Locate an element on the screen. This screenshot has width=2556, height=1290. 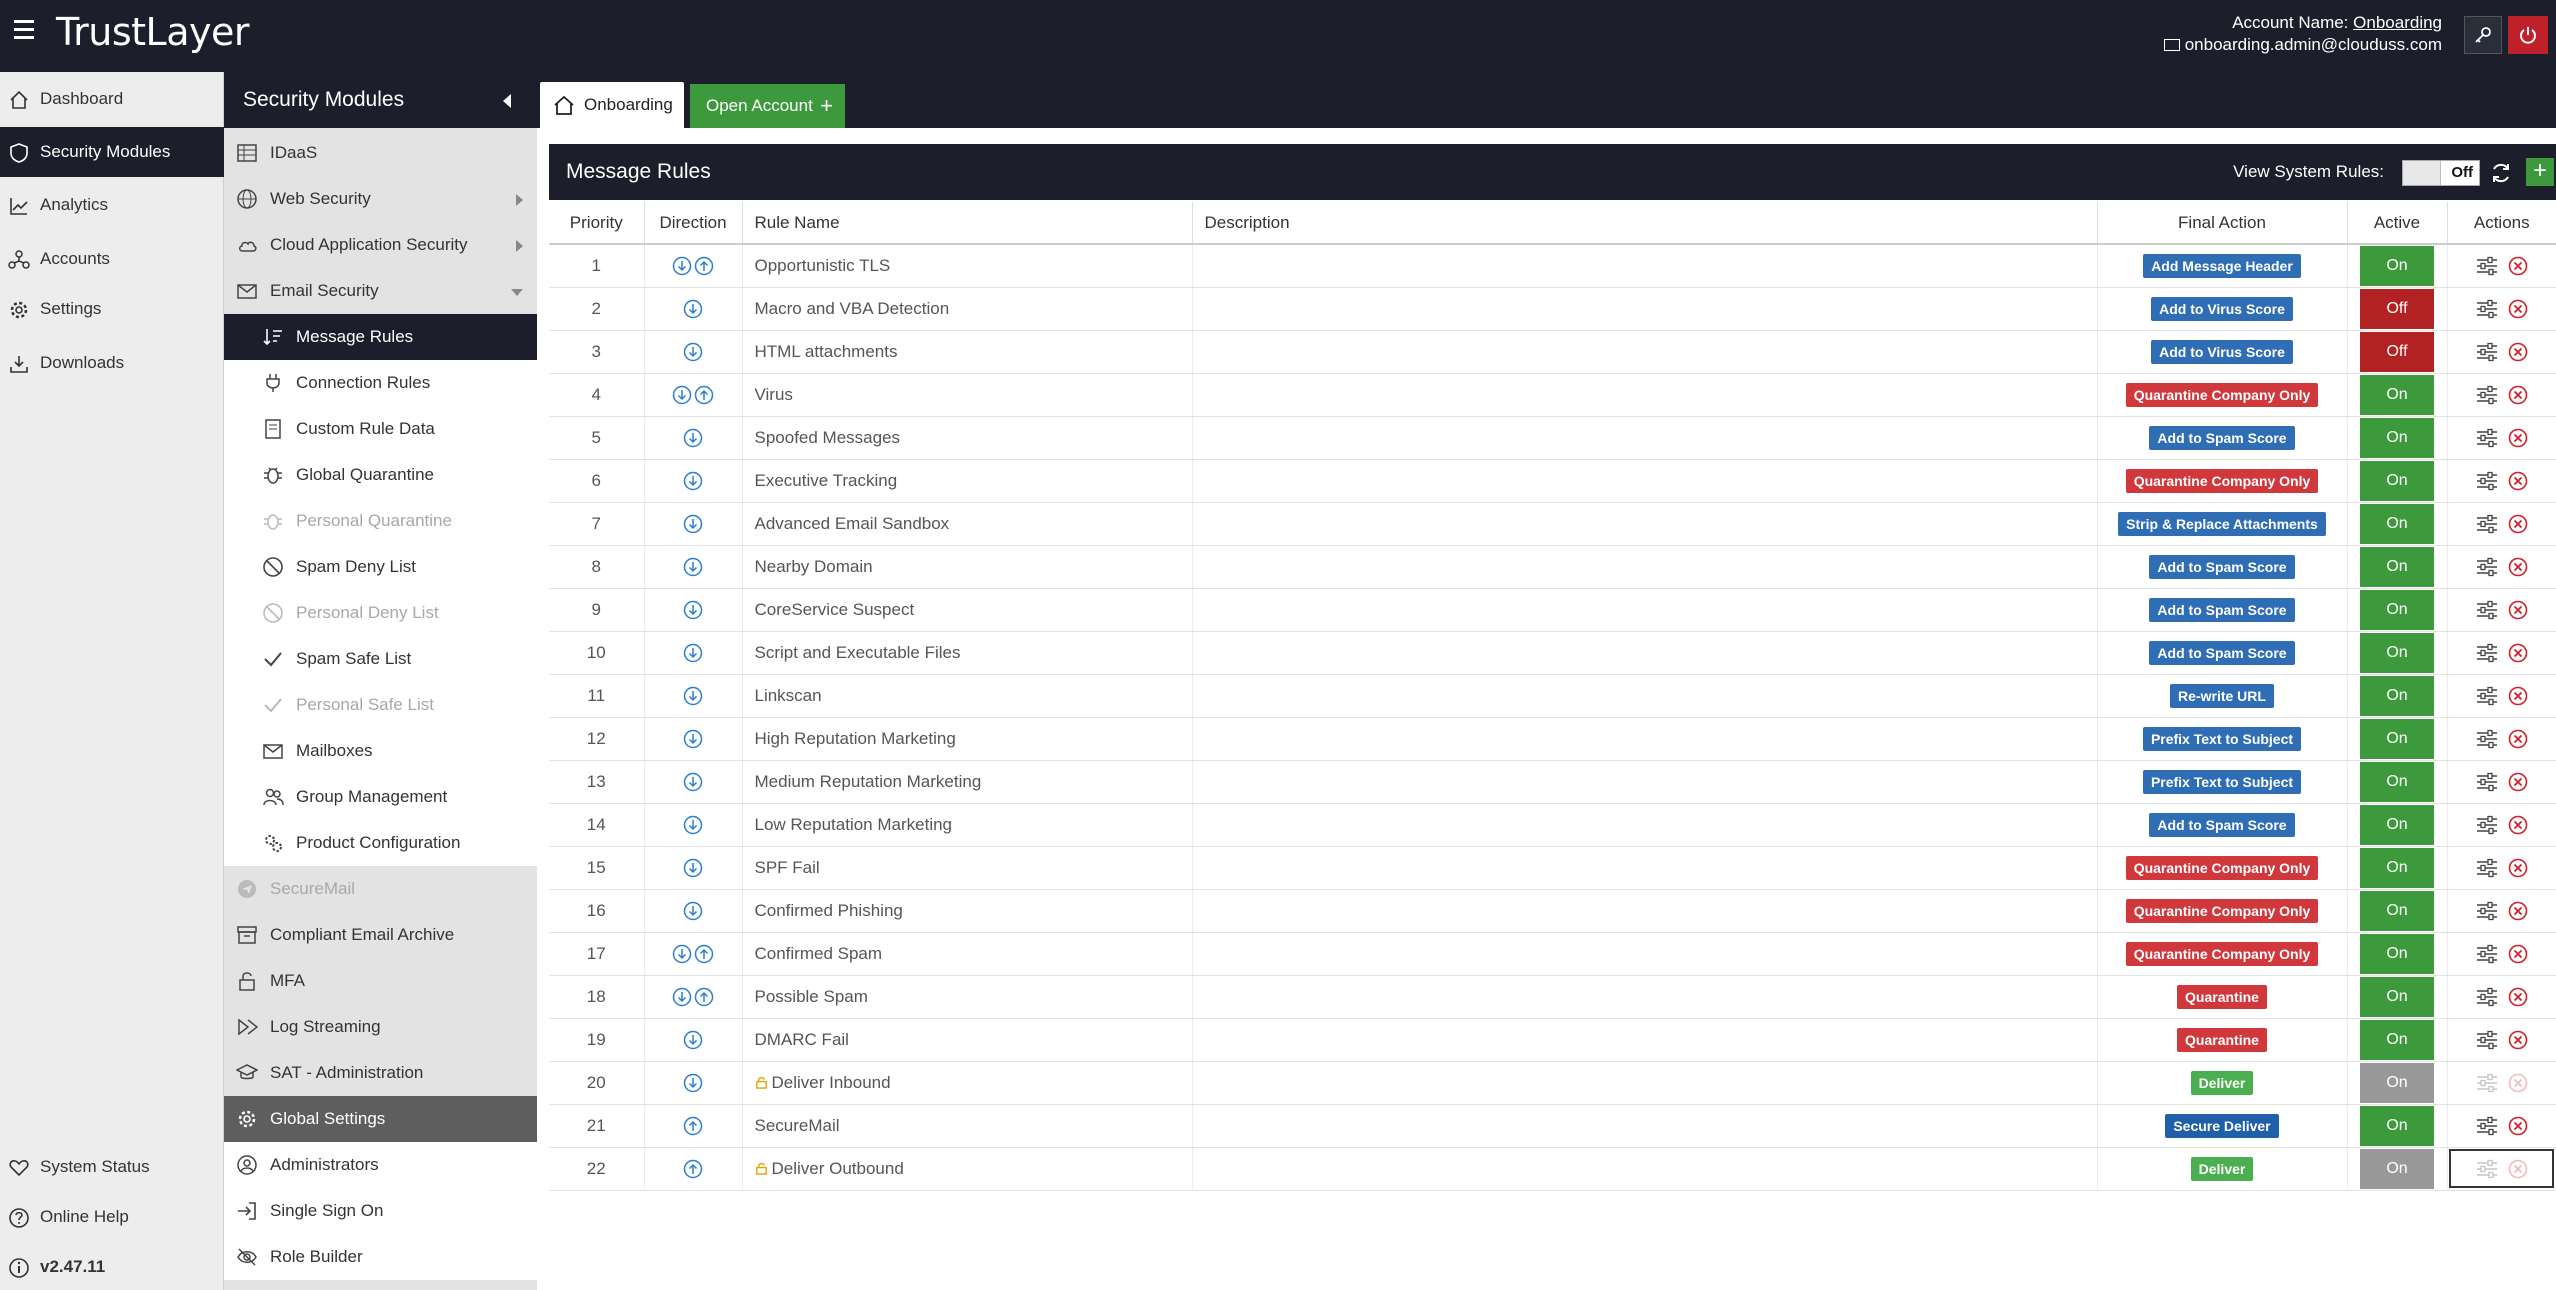
nav-accounts: Accounts is located at coordinates (112, 259).